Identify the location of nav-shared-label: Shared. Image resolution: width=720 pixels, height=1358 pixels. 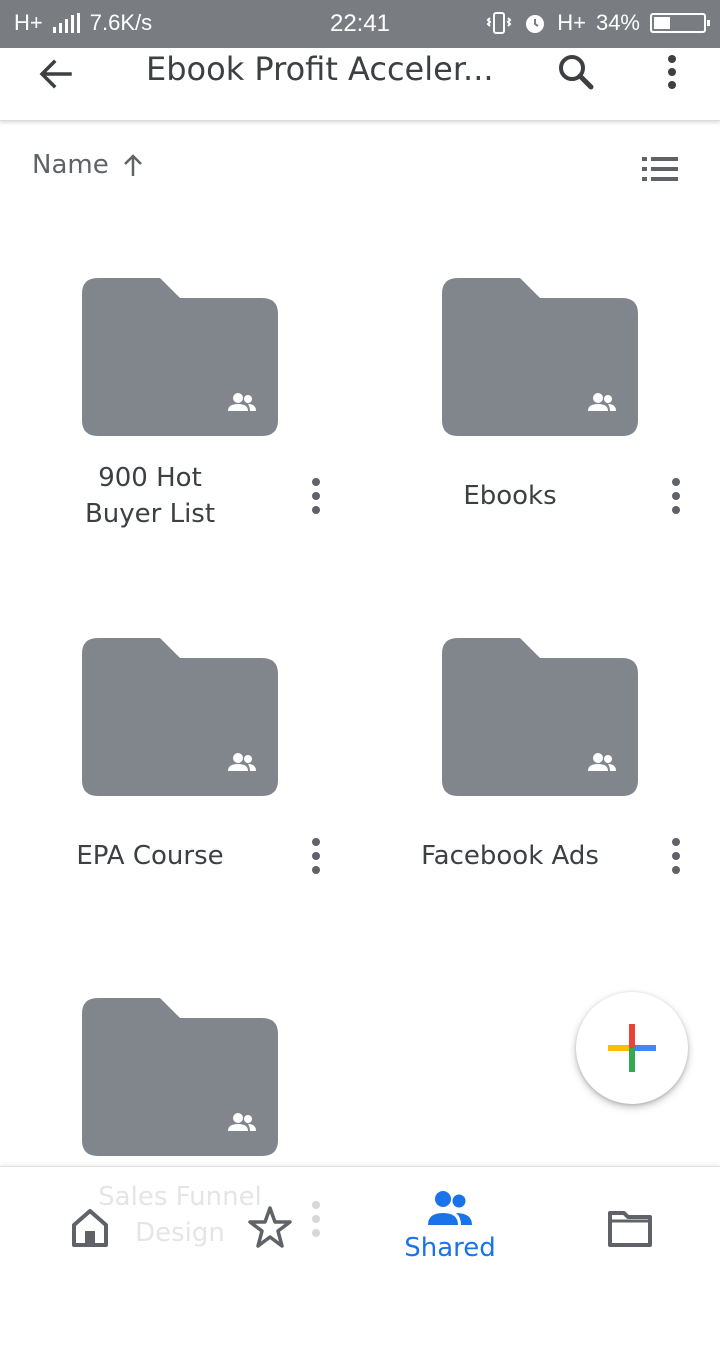
(450, 1248).